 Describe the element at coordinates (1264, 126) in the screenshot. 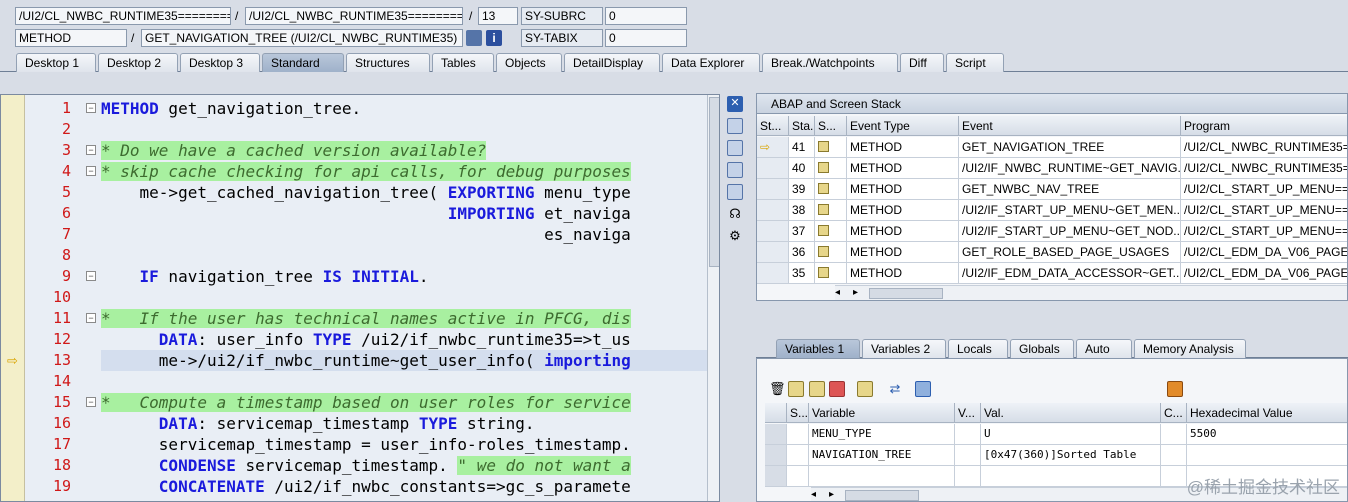

I see `stack-column-header: Program` at that location.